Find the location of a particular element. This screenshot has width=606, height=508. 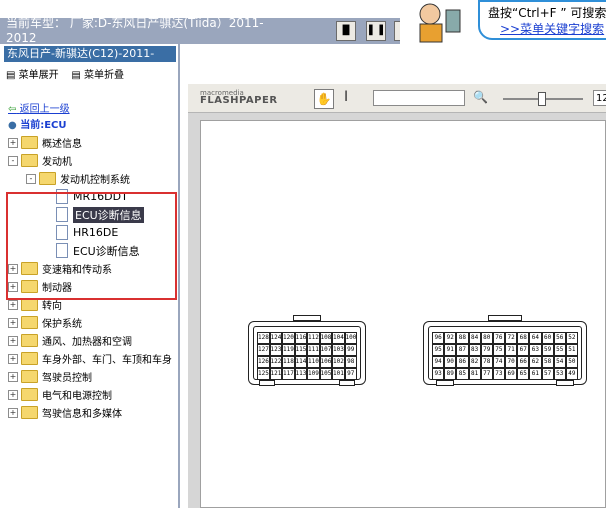

pin-cell: 120 is located at coordinates (288, 338).